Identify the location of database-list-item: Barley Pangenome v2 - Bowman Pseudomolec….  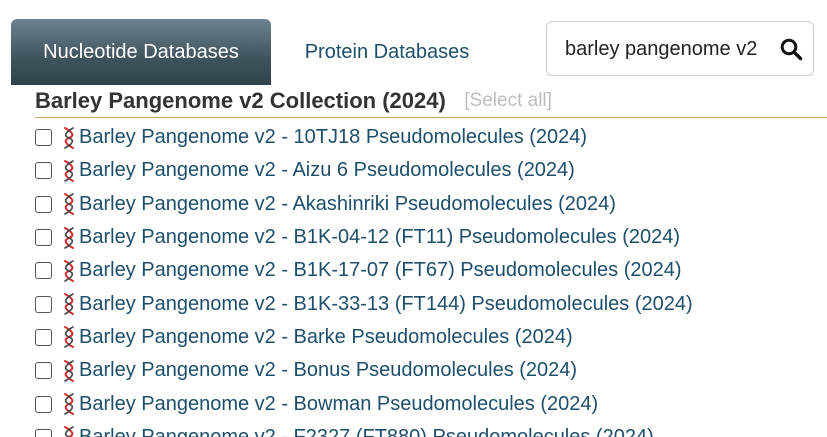
(364, 403).